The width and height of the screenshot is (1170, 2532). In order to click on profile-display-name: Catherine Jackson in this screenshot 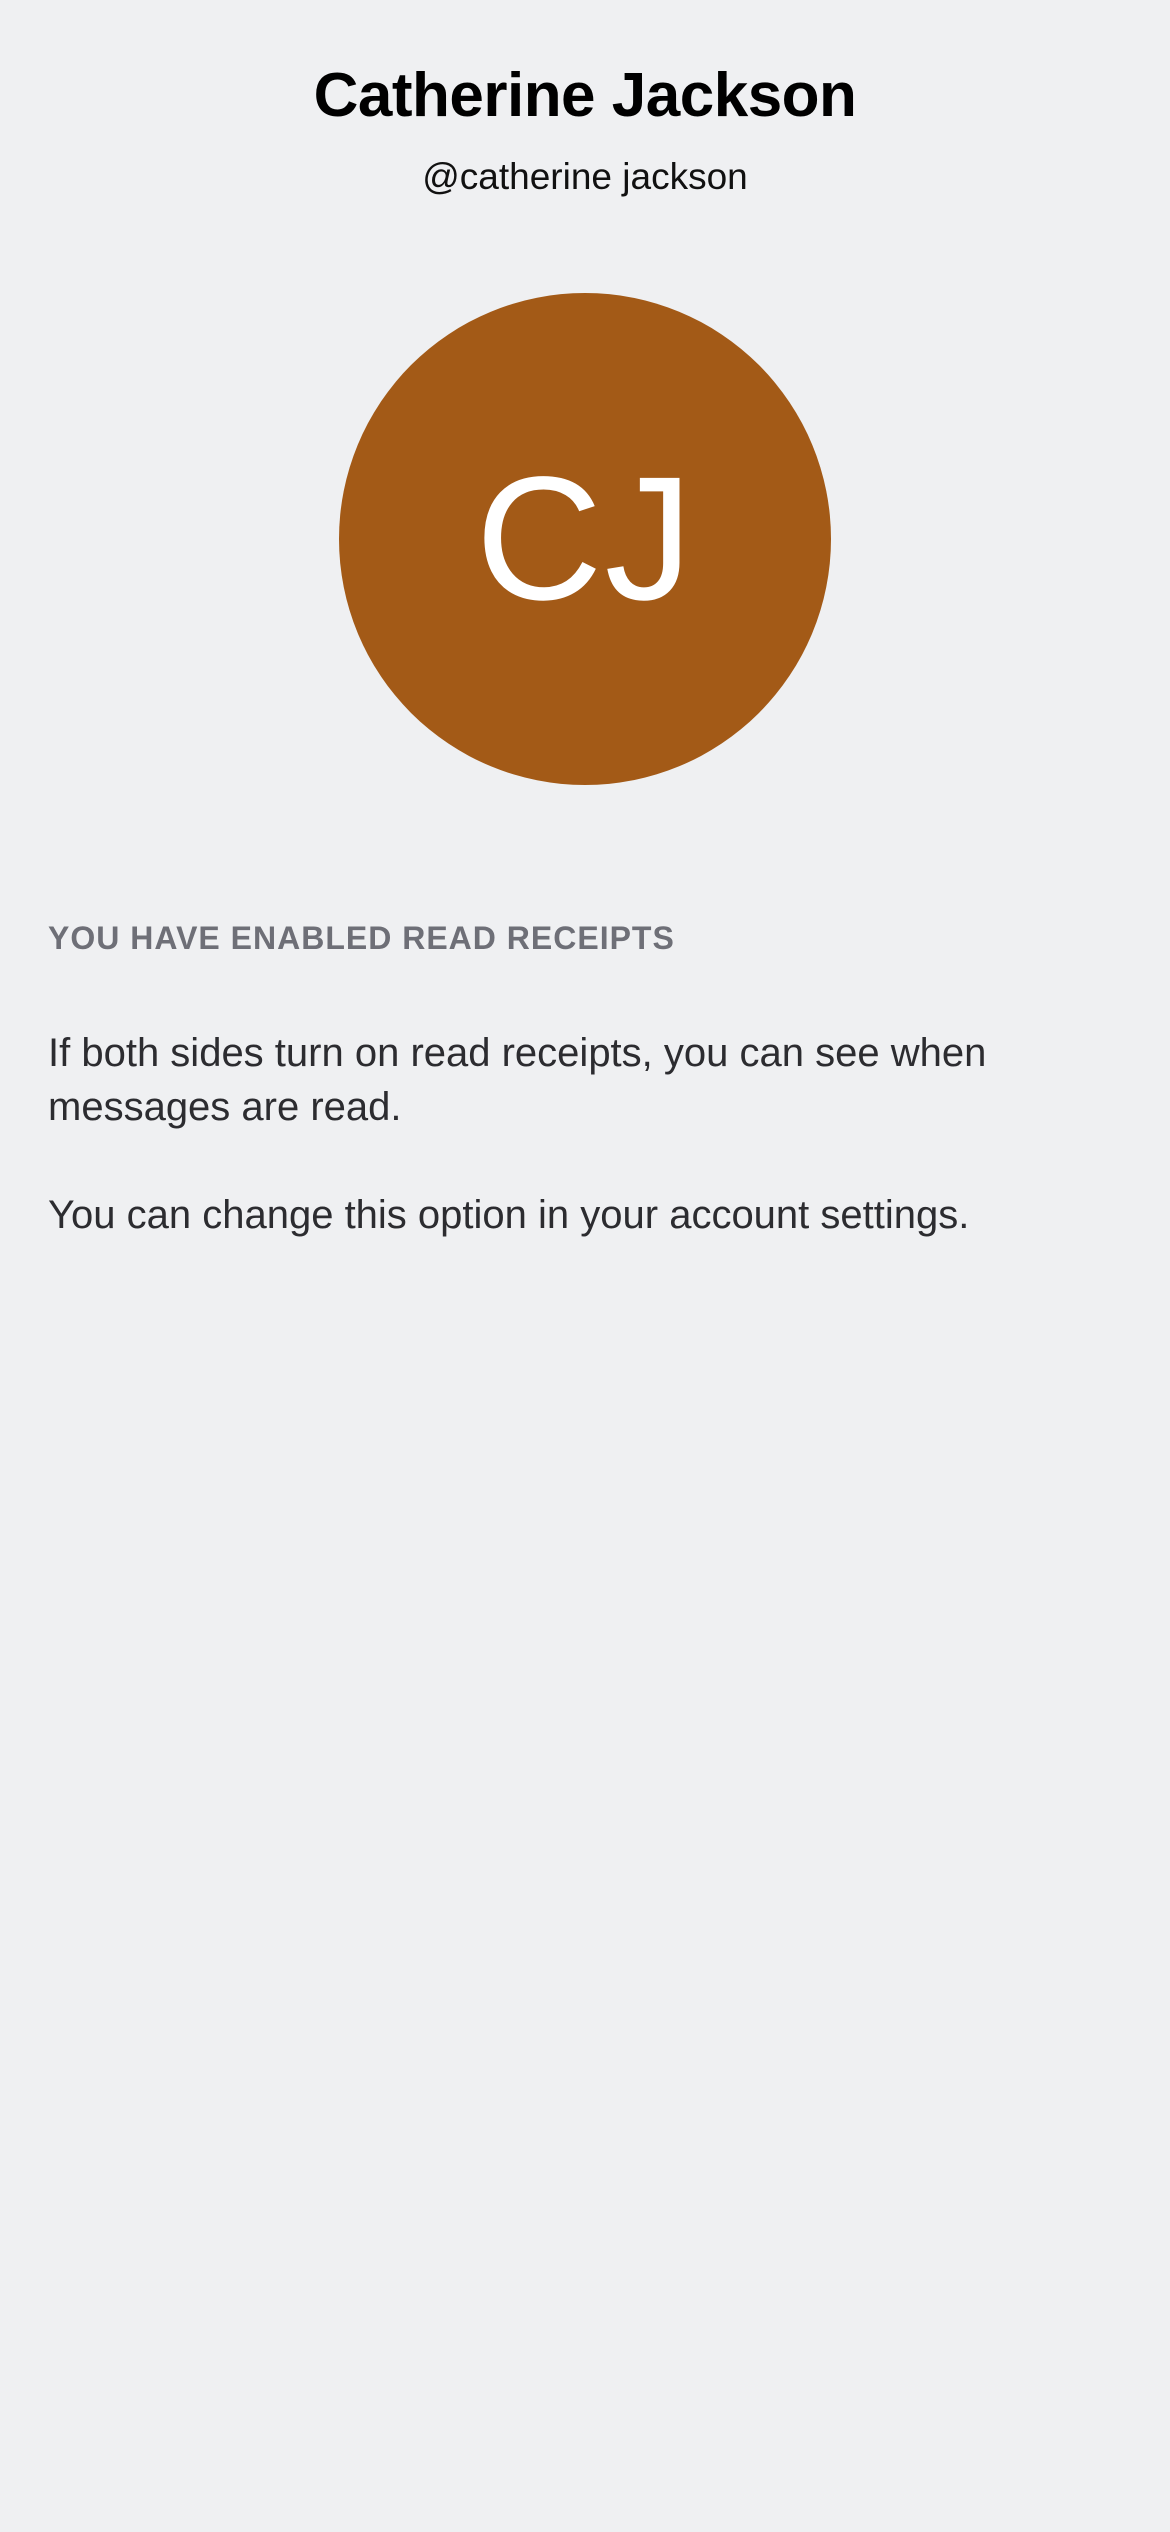, I will do `click(585, 95)`.